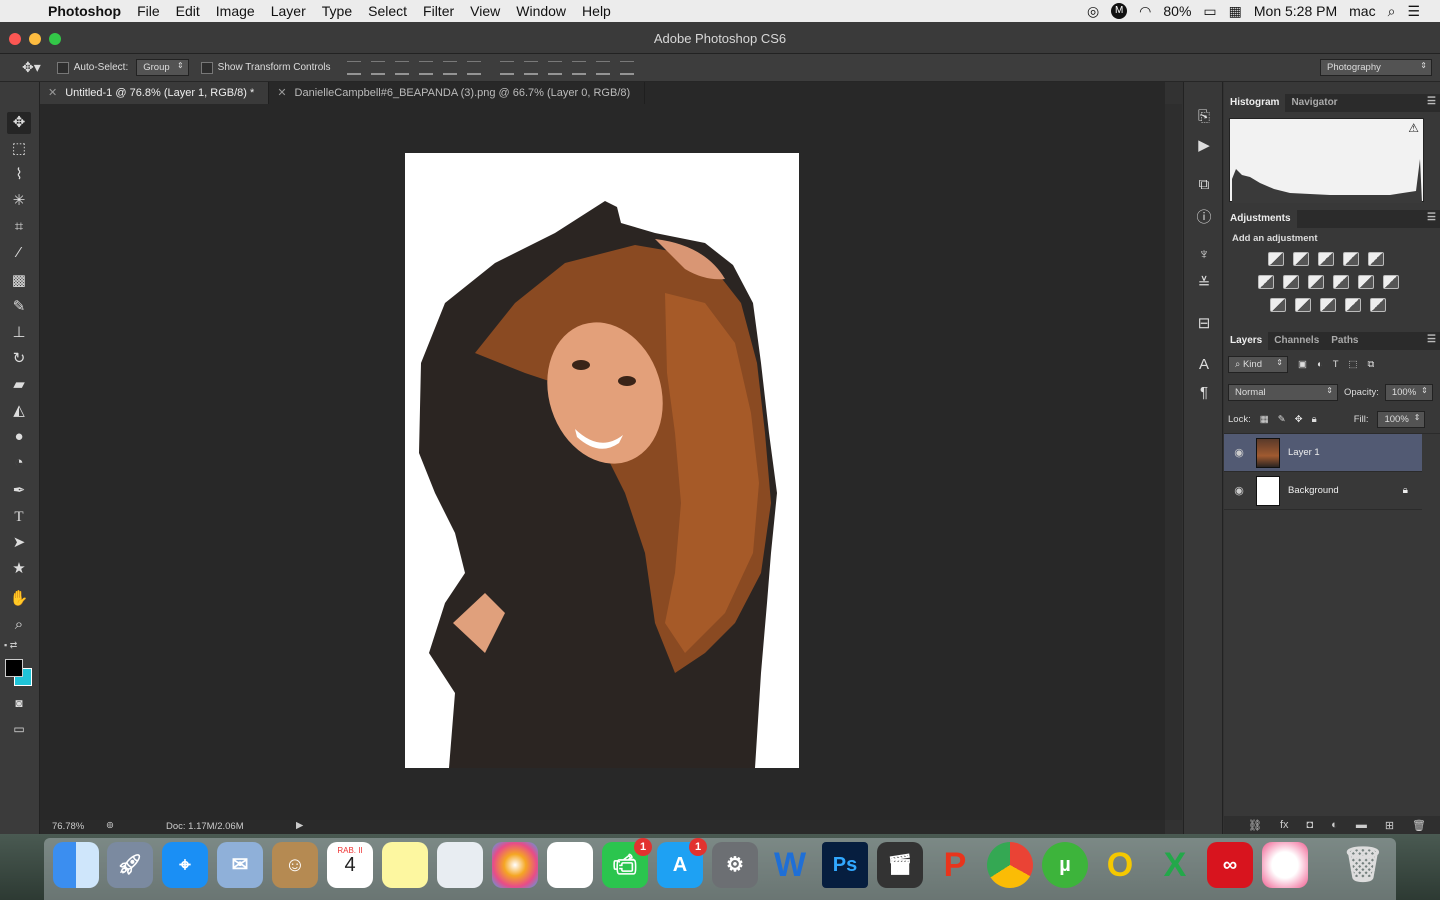  What do you see at coordinates (450, 67) in the screenshot?
I see `align-hcenter-icon` at bounding box center [450, 67].